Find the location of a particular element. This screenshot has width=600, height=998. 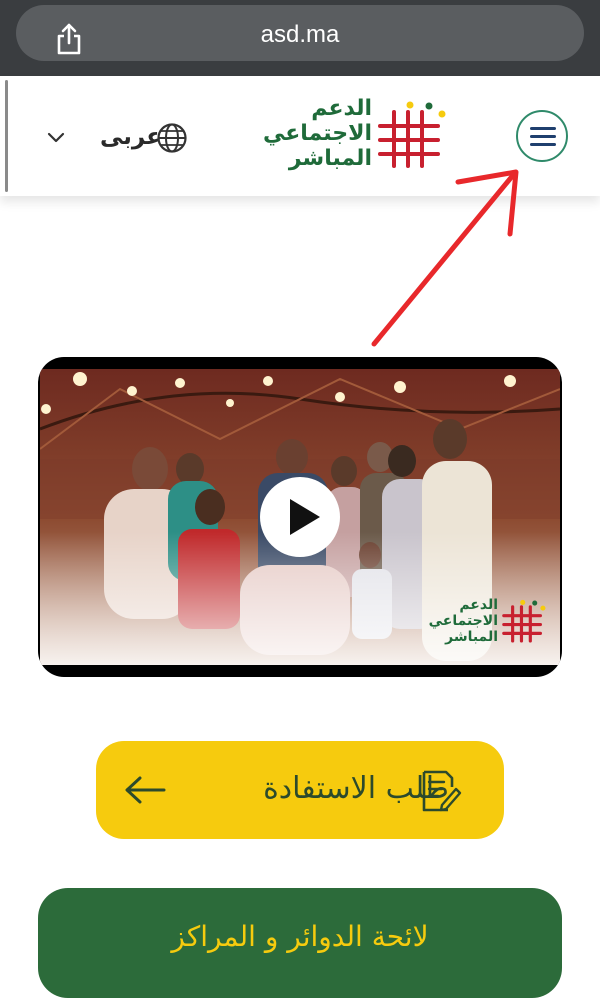

scroll-indicator is located at coordinates (6, 136).